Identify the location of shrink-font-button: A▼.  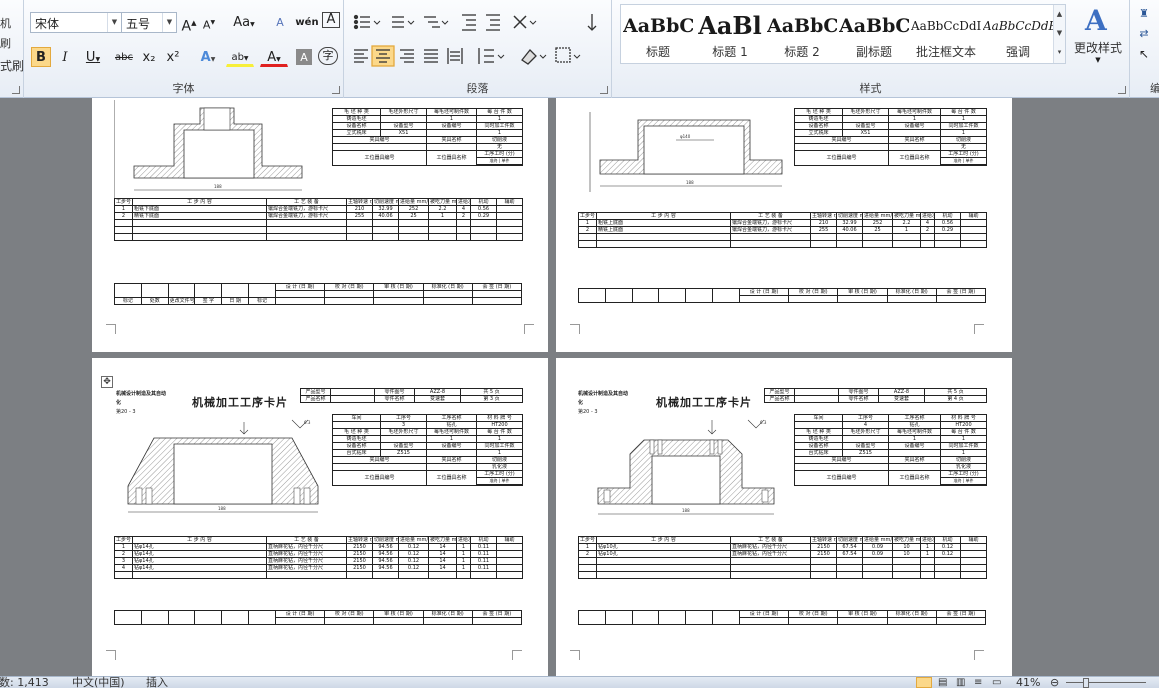
(209, 22).